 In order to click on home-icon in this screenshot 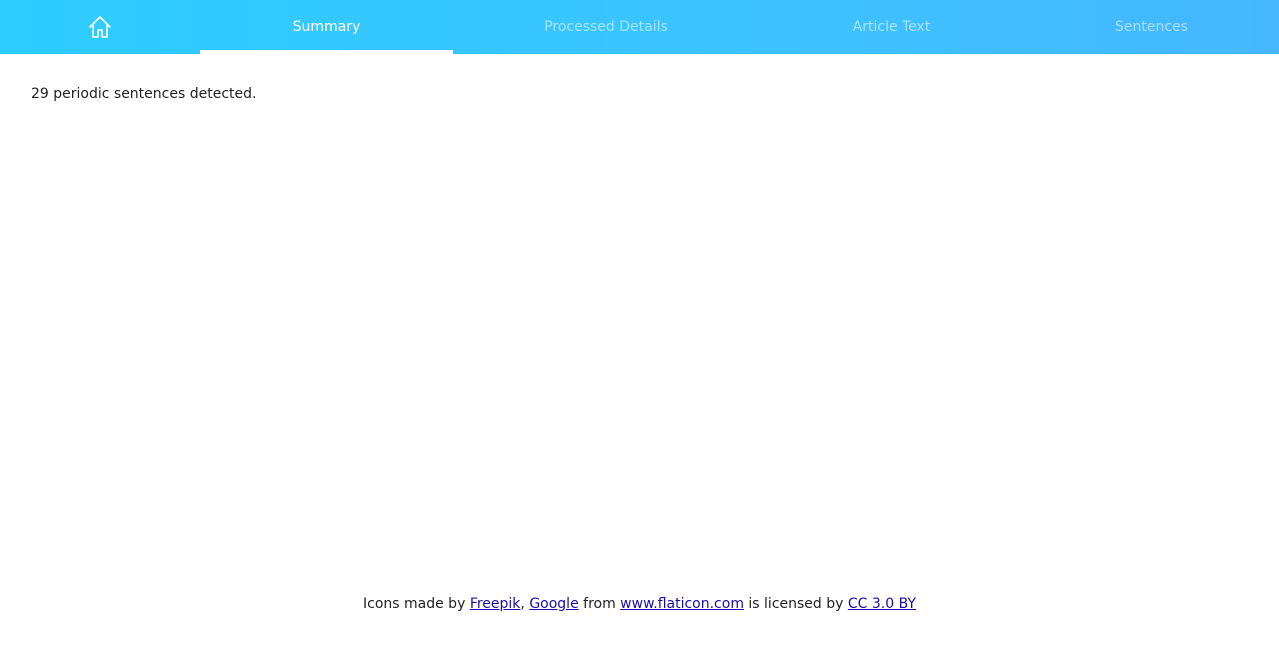, I will do `click(100, 27)`.